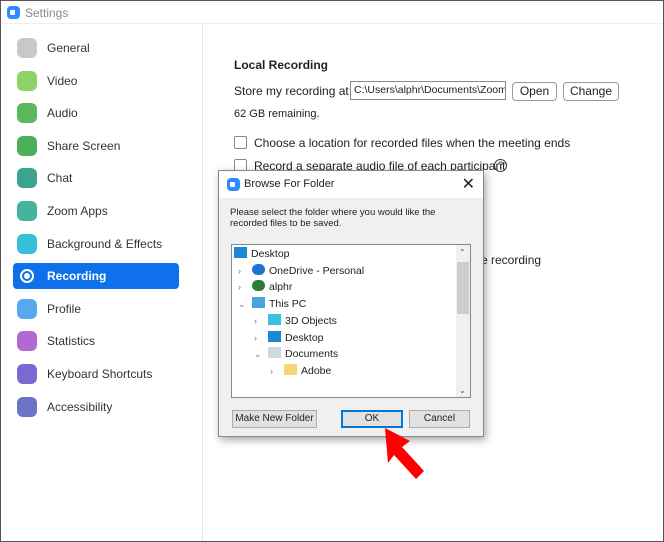  What do you see at coordinates (289, 184) in the screenshot?
I see `dialog-title: Browse For Folder` at bounding box center [289, 184].